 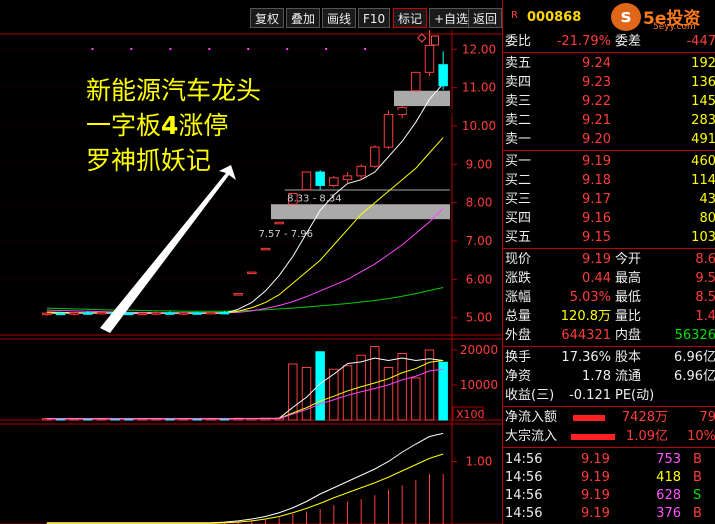 What do you see at coordinates (703, 82) in the screenshot?
I see `ask-volume: 136` at bounding box center [703, 82].